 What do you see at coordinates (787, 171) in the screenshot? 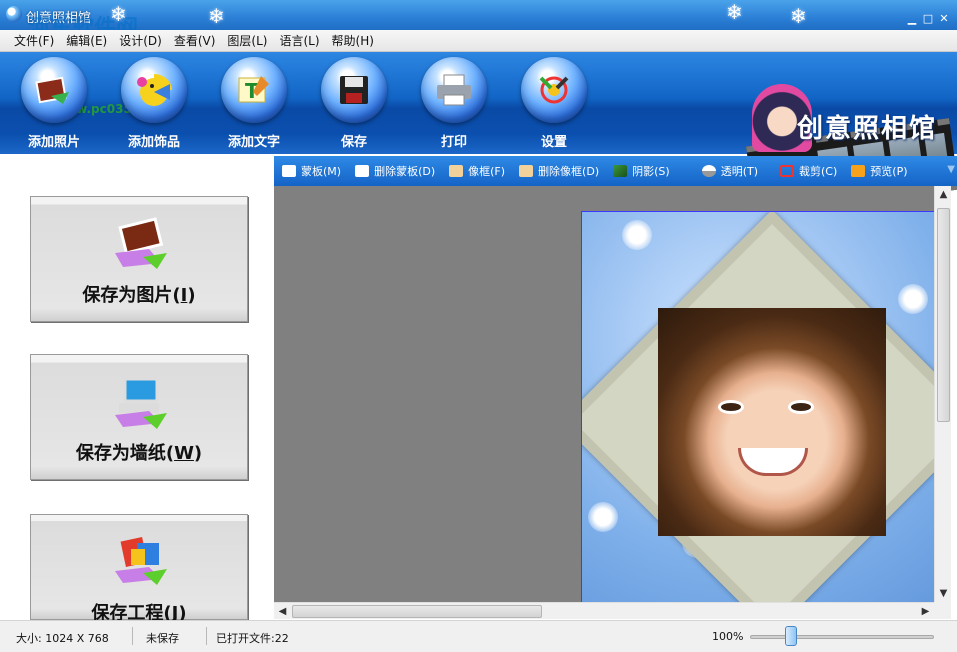
I see `crop-icon` at bounding box center [787, 171].